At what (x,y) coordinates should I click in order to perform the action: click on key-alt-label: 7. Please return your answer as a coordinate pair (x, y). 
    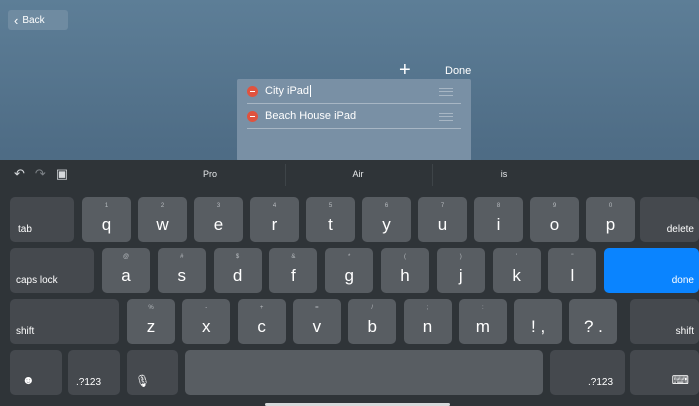
    Looking at the image, I should click on (442, 206).